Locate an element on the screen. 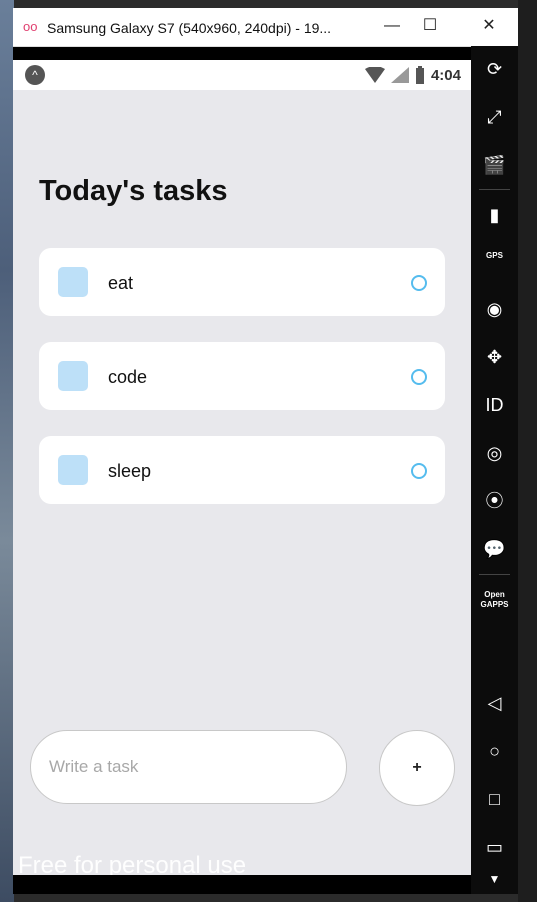 The image size is (537, 902). add-task-button: + is located at coordinates (417, 768).